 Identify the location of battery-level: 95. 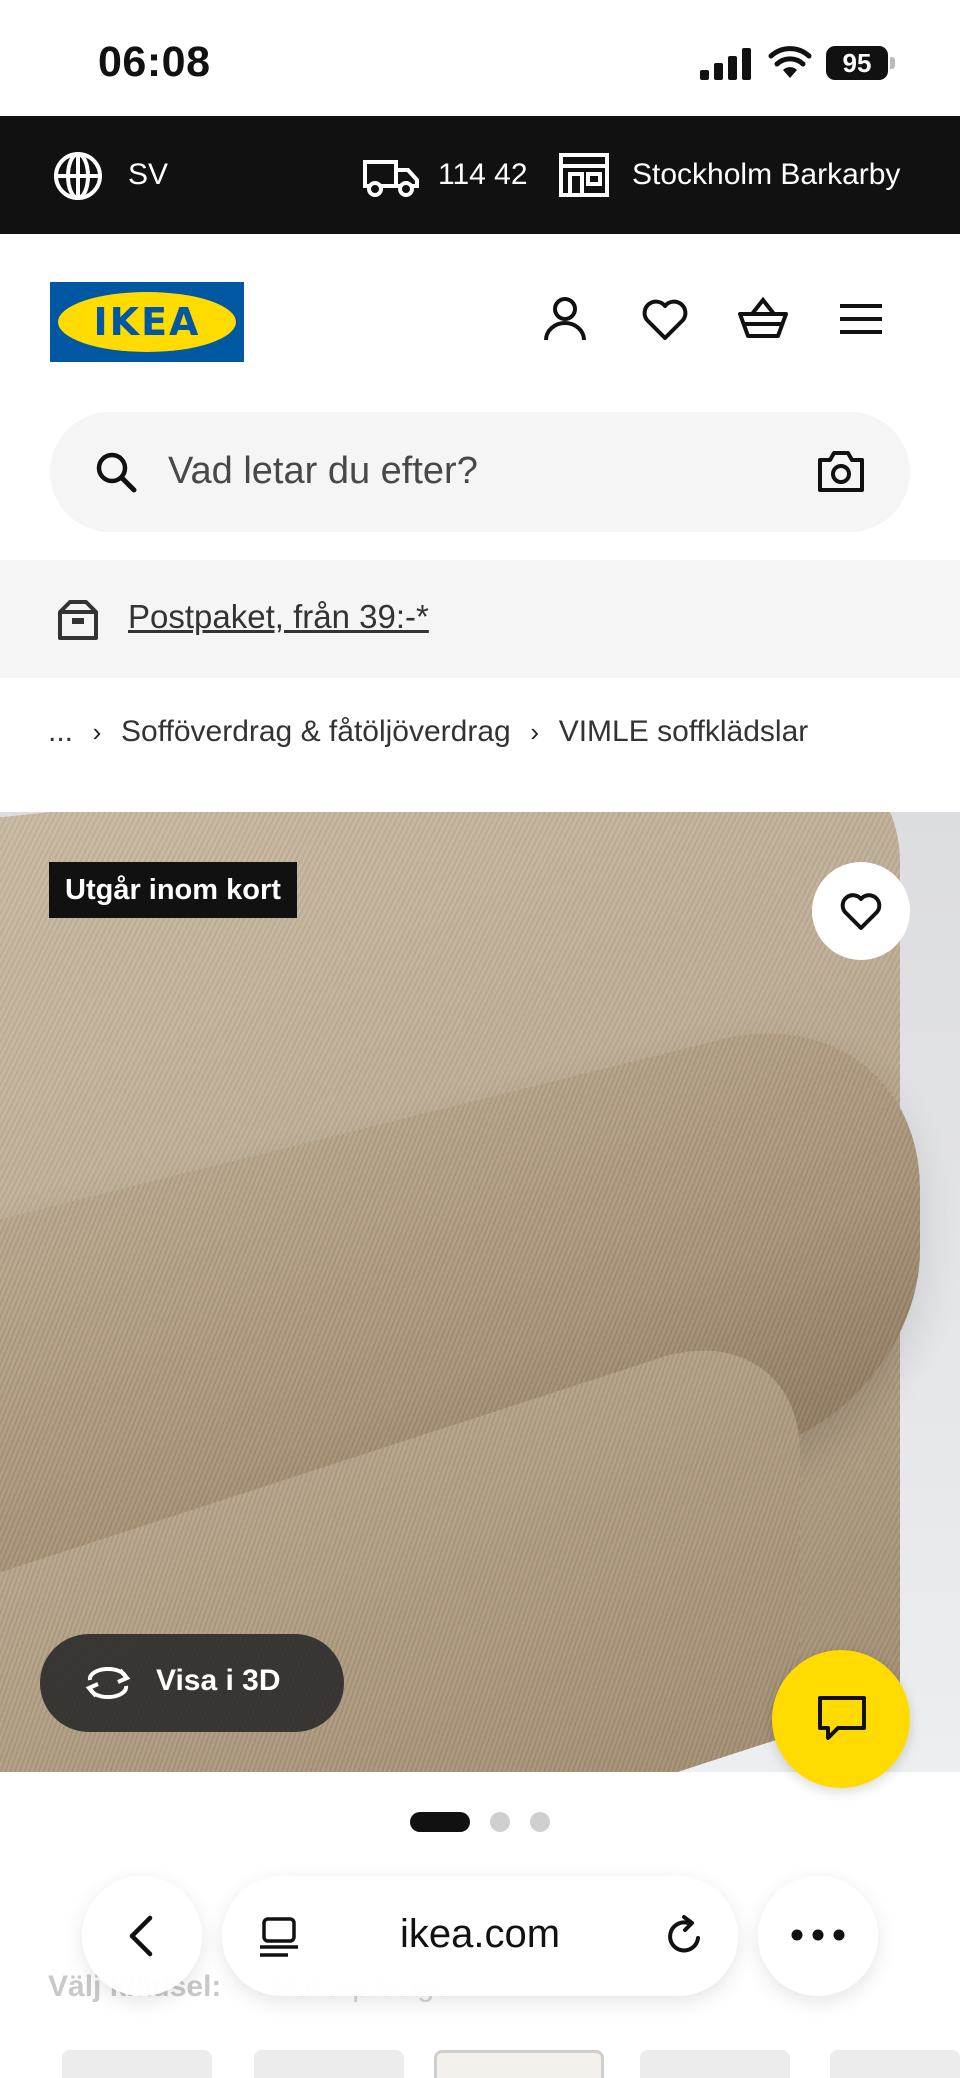
(857, 63).